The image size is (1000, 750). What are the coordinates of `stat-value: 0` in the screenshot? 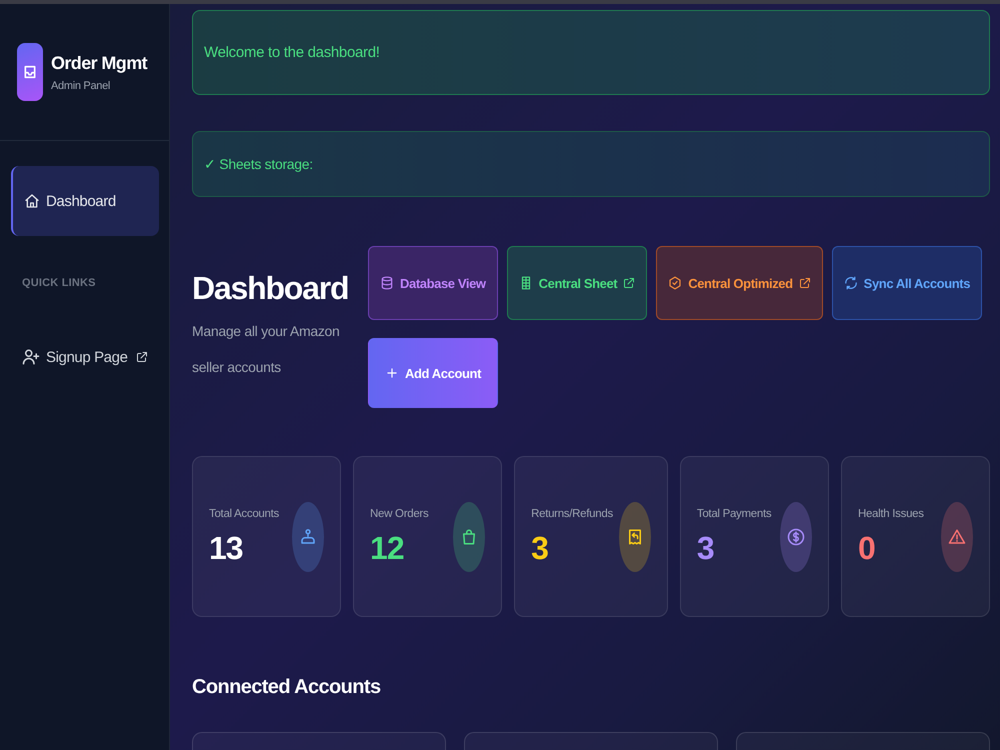 It's located at (867, 547).